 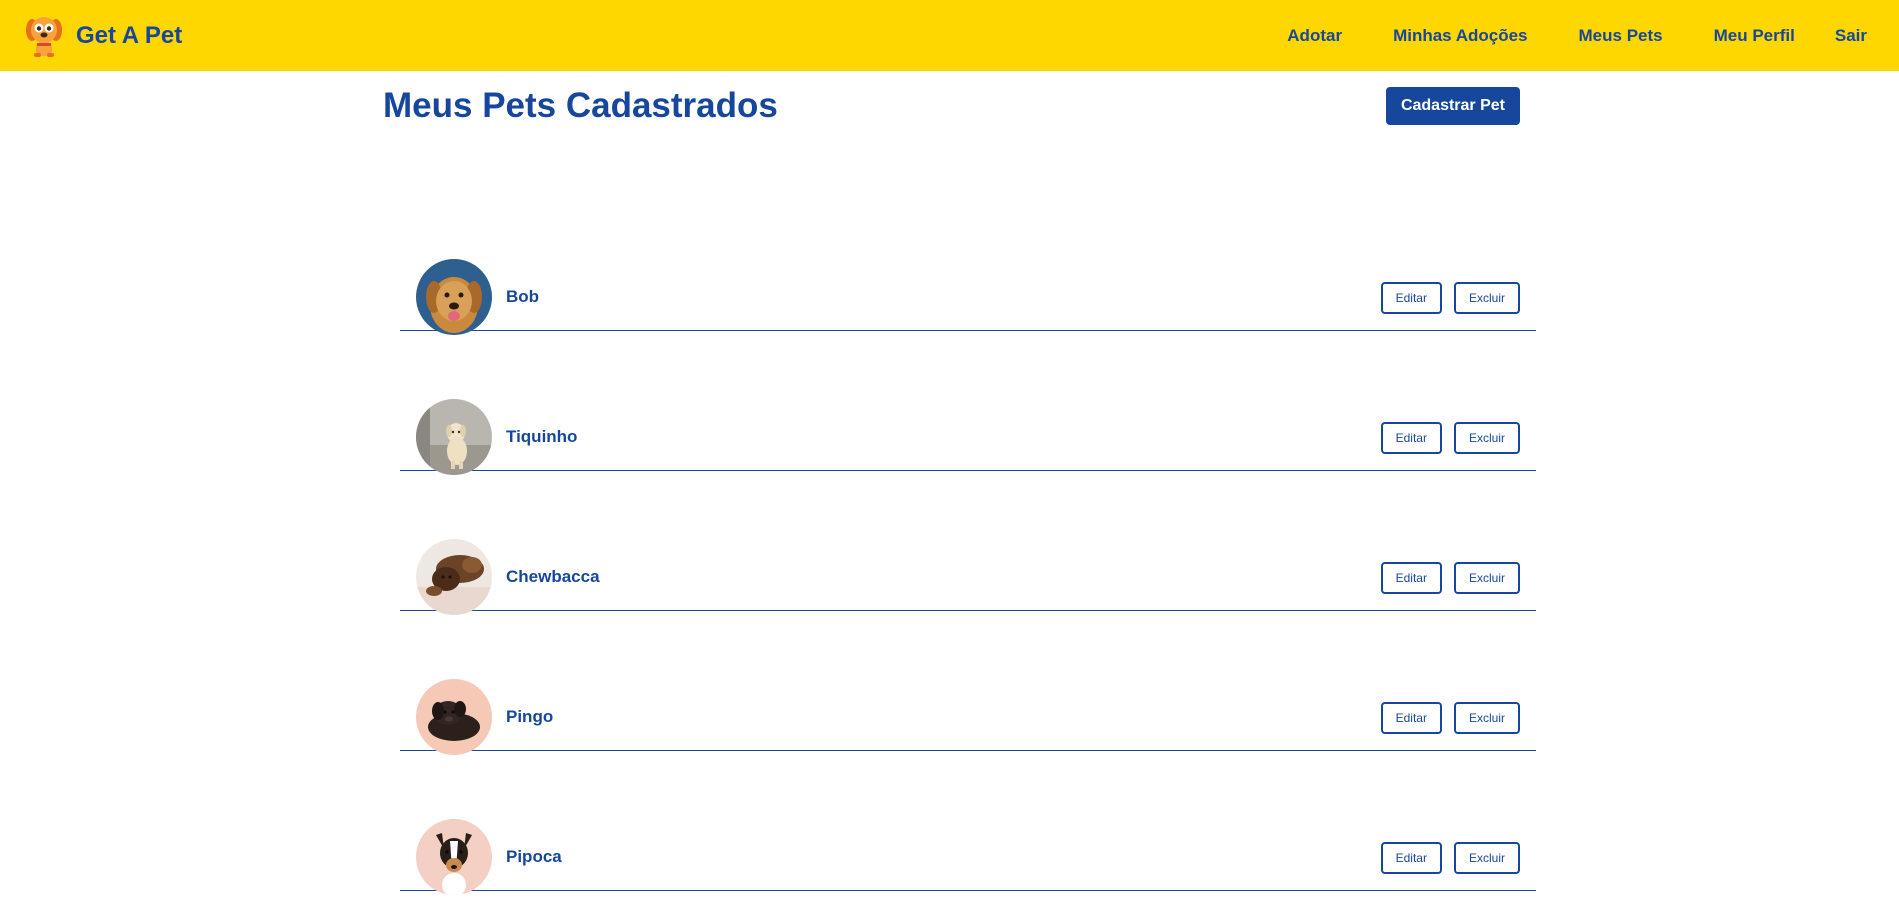 I want to click on puppy-photo, so click(x=454, y=437).